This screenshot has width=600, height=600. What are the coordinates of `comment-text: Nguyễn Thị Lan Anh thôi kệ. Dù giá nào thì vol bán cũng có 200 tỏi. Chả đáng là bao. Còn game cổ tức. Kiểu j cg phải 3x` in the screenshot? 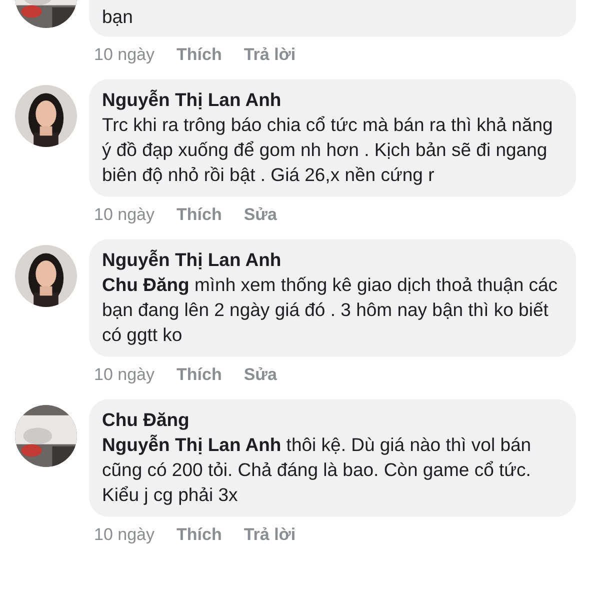 It's located at (317, 470).